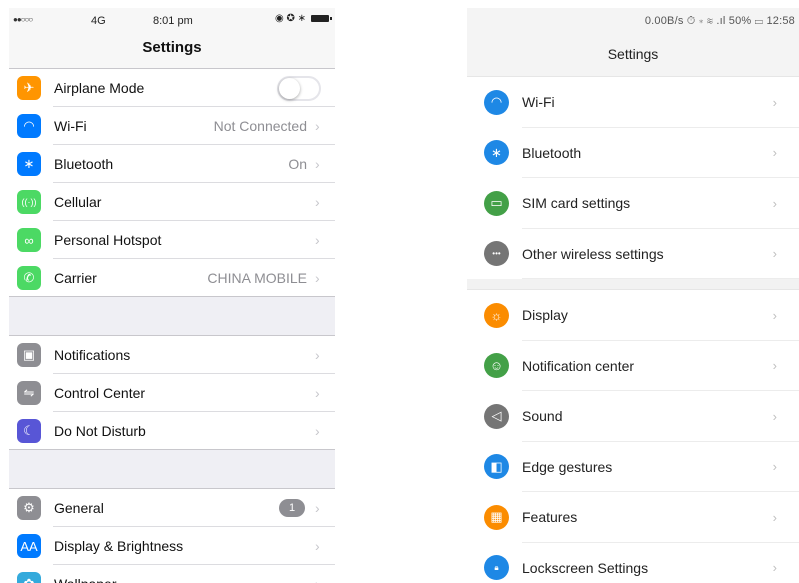  What do you see at coordinates (496, 254) in the screenshot?
I see `more-icon: •••` at bounding box center [496, 254].